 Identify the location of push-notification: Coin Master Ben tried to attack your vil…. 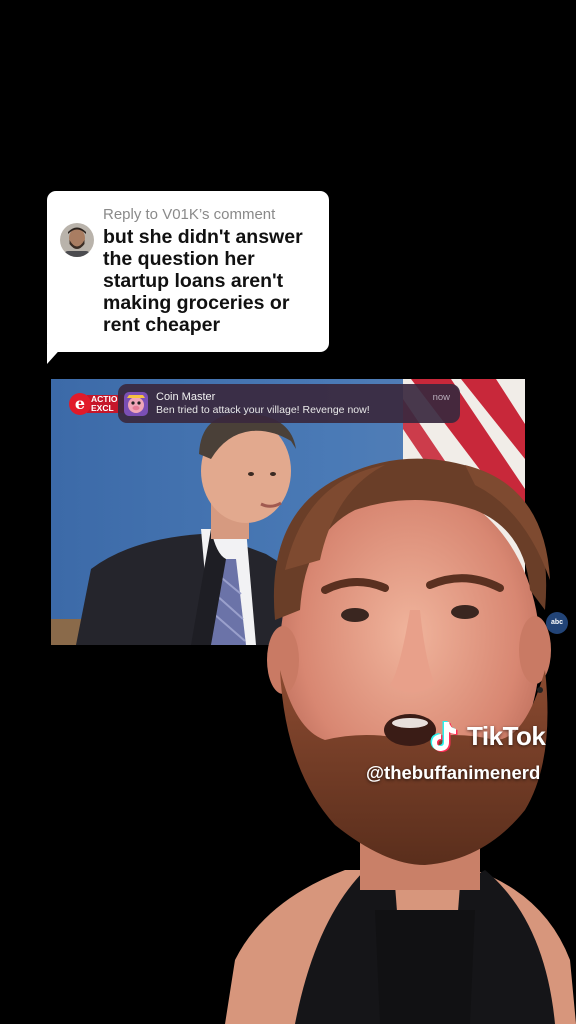
(289, 403).